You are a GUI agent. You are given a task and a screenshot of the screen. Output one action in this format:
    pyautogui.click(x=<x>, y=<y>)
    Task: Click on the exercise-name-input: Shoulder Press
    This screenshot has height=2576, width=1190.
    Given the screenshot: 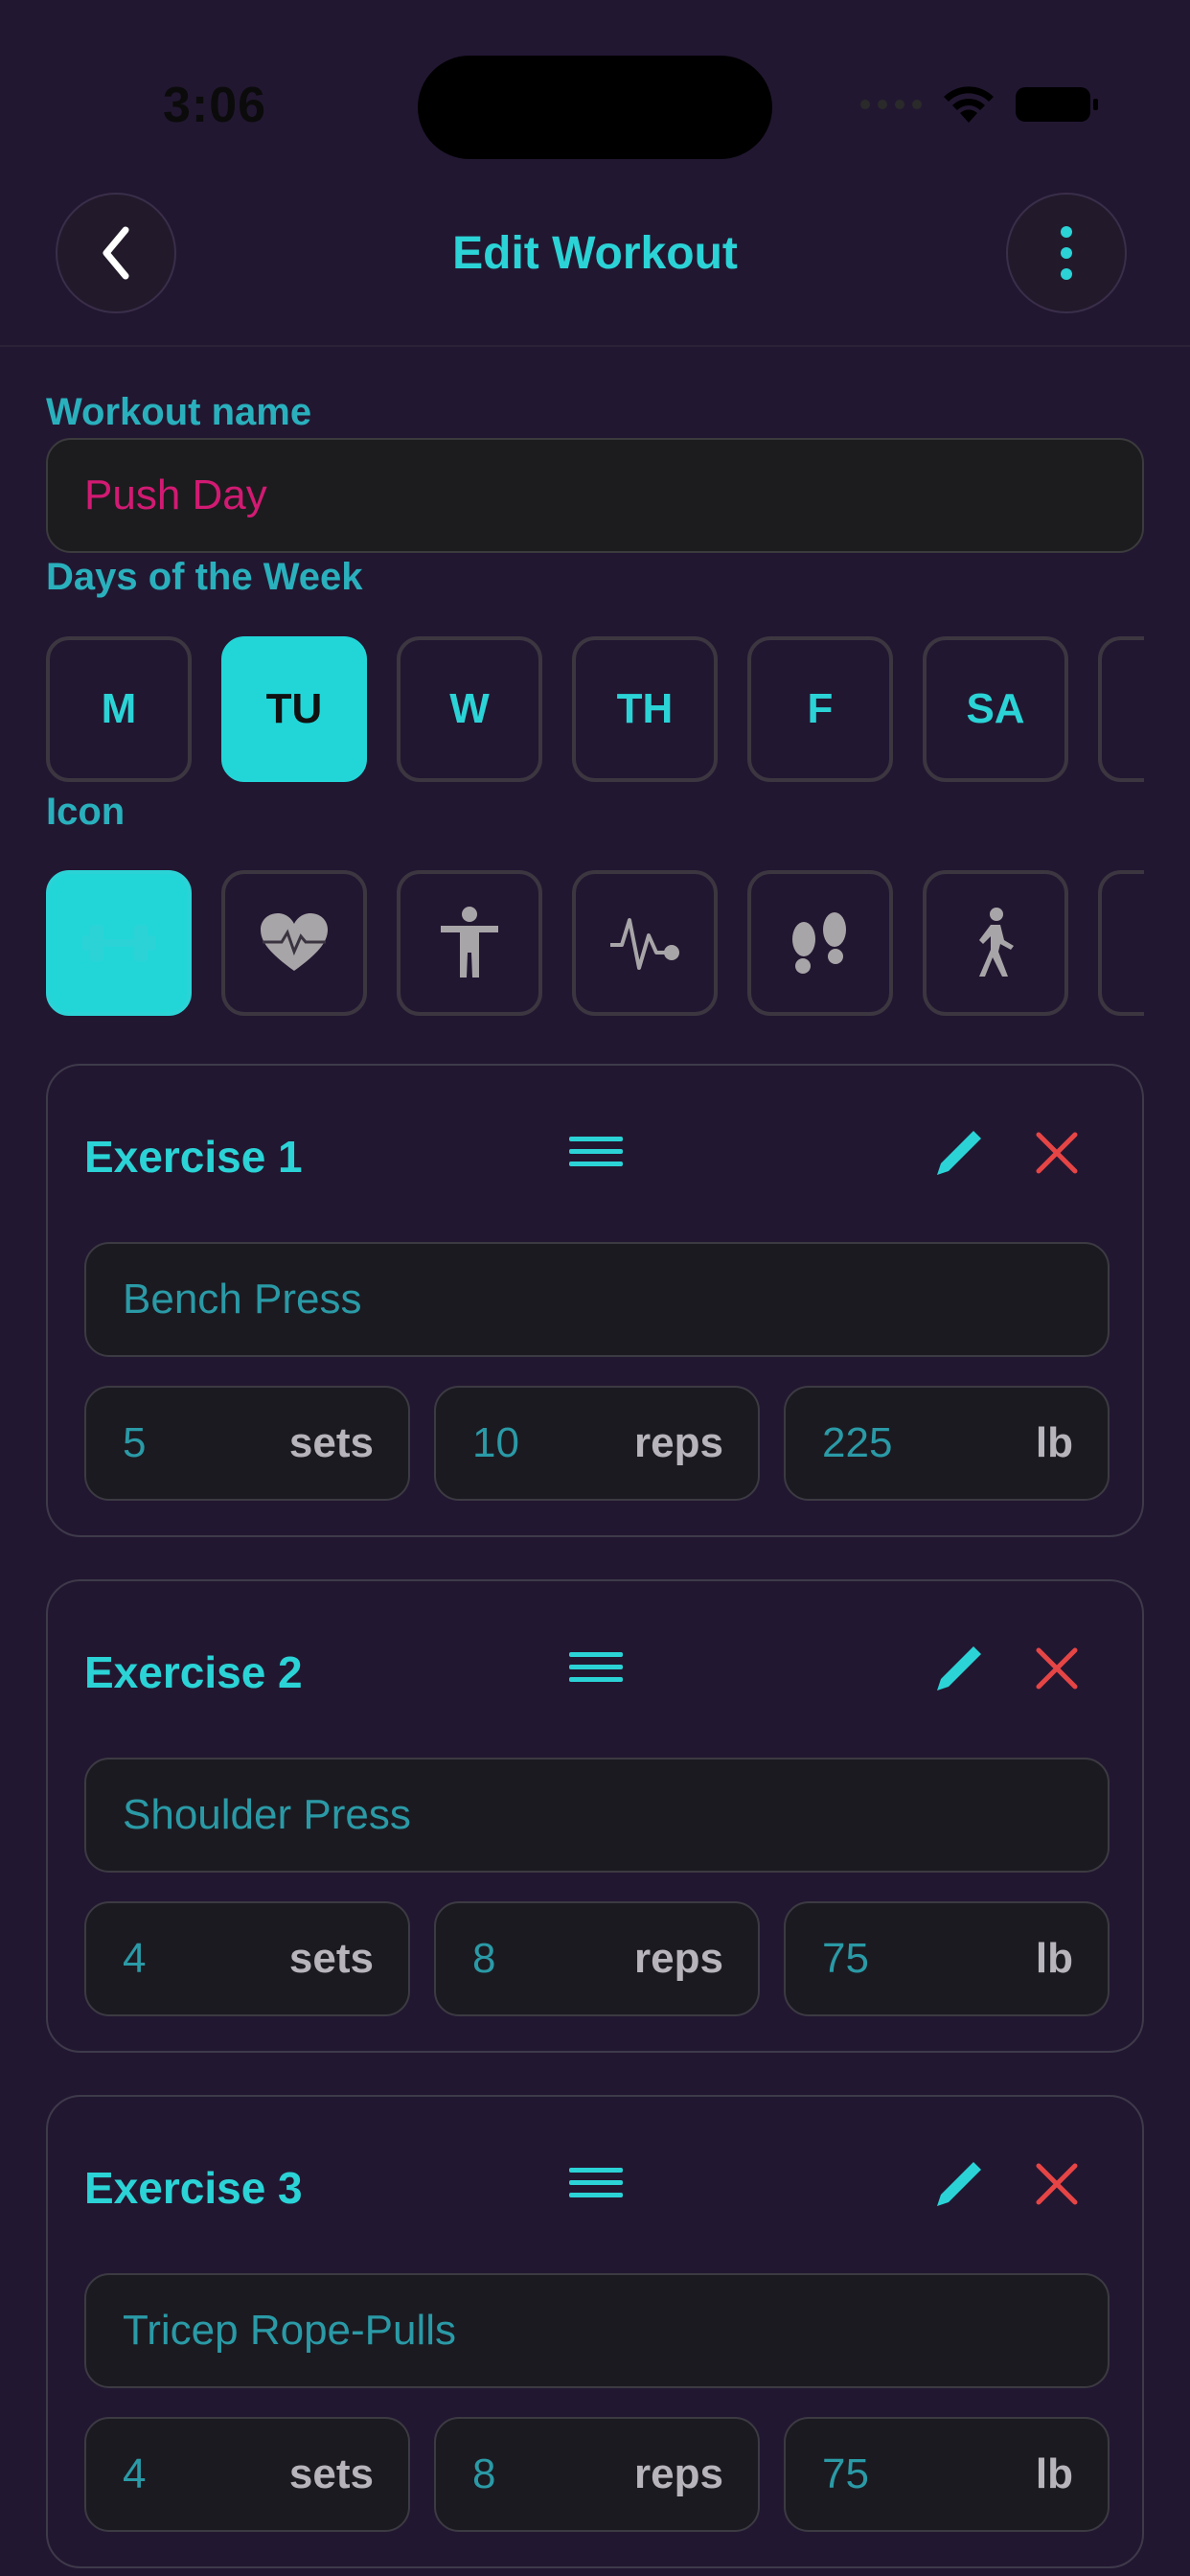 What is the action you would take?
    pyautogui.click(x=597, y=1815)
    